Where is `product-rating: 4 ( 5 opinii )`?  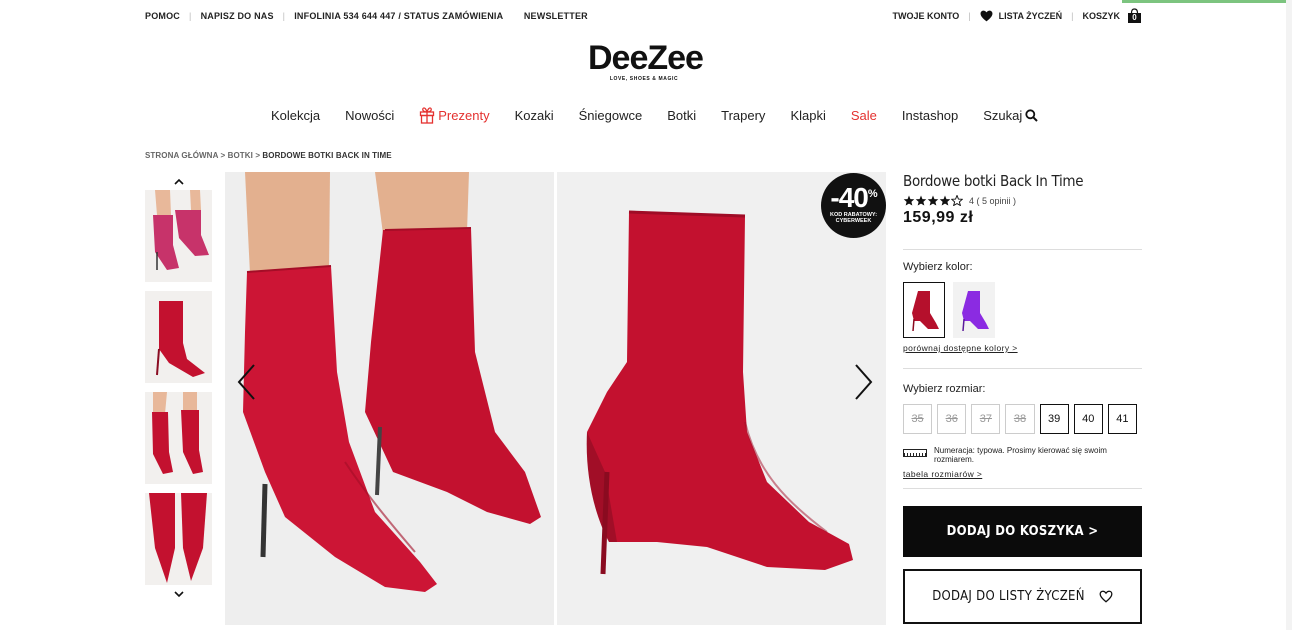
product-rating: 4 ( 5 opinii ) is located at coordinates (1022, 200).